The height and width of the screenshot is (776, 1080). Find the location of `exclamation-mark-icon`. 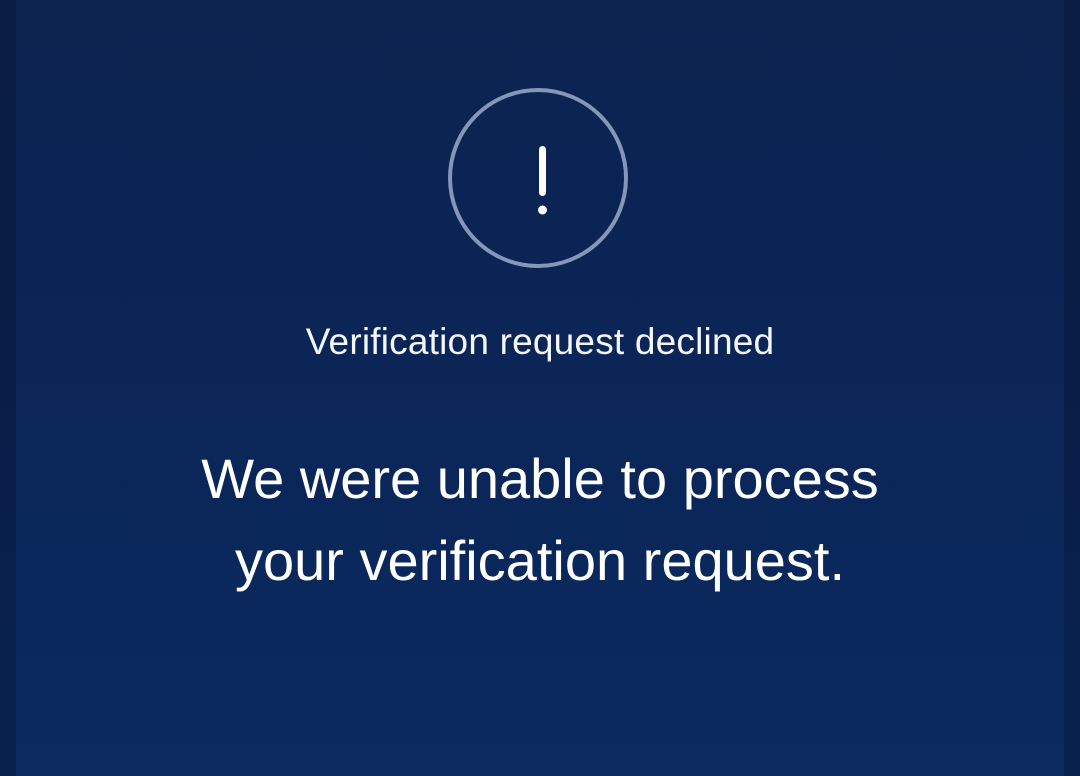

exclamation-mark-icon is located at coordinates (542, 180).